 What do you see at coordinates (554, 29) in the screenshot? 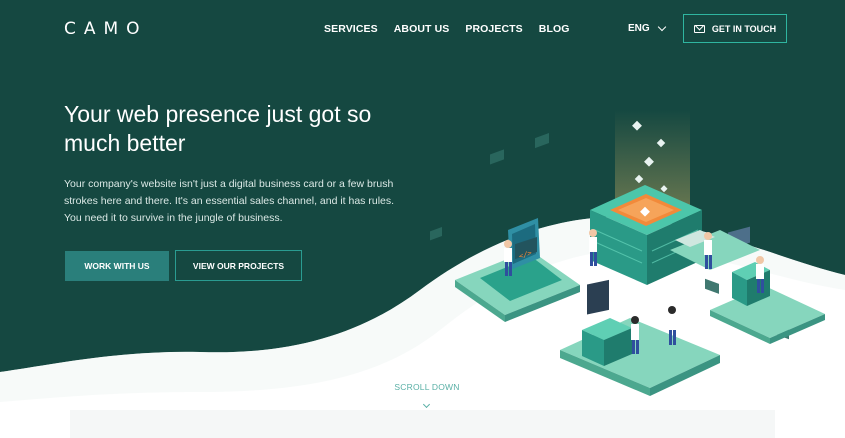
I see `nav-blog: BLOG` at bounding box center [554, 29].